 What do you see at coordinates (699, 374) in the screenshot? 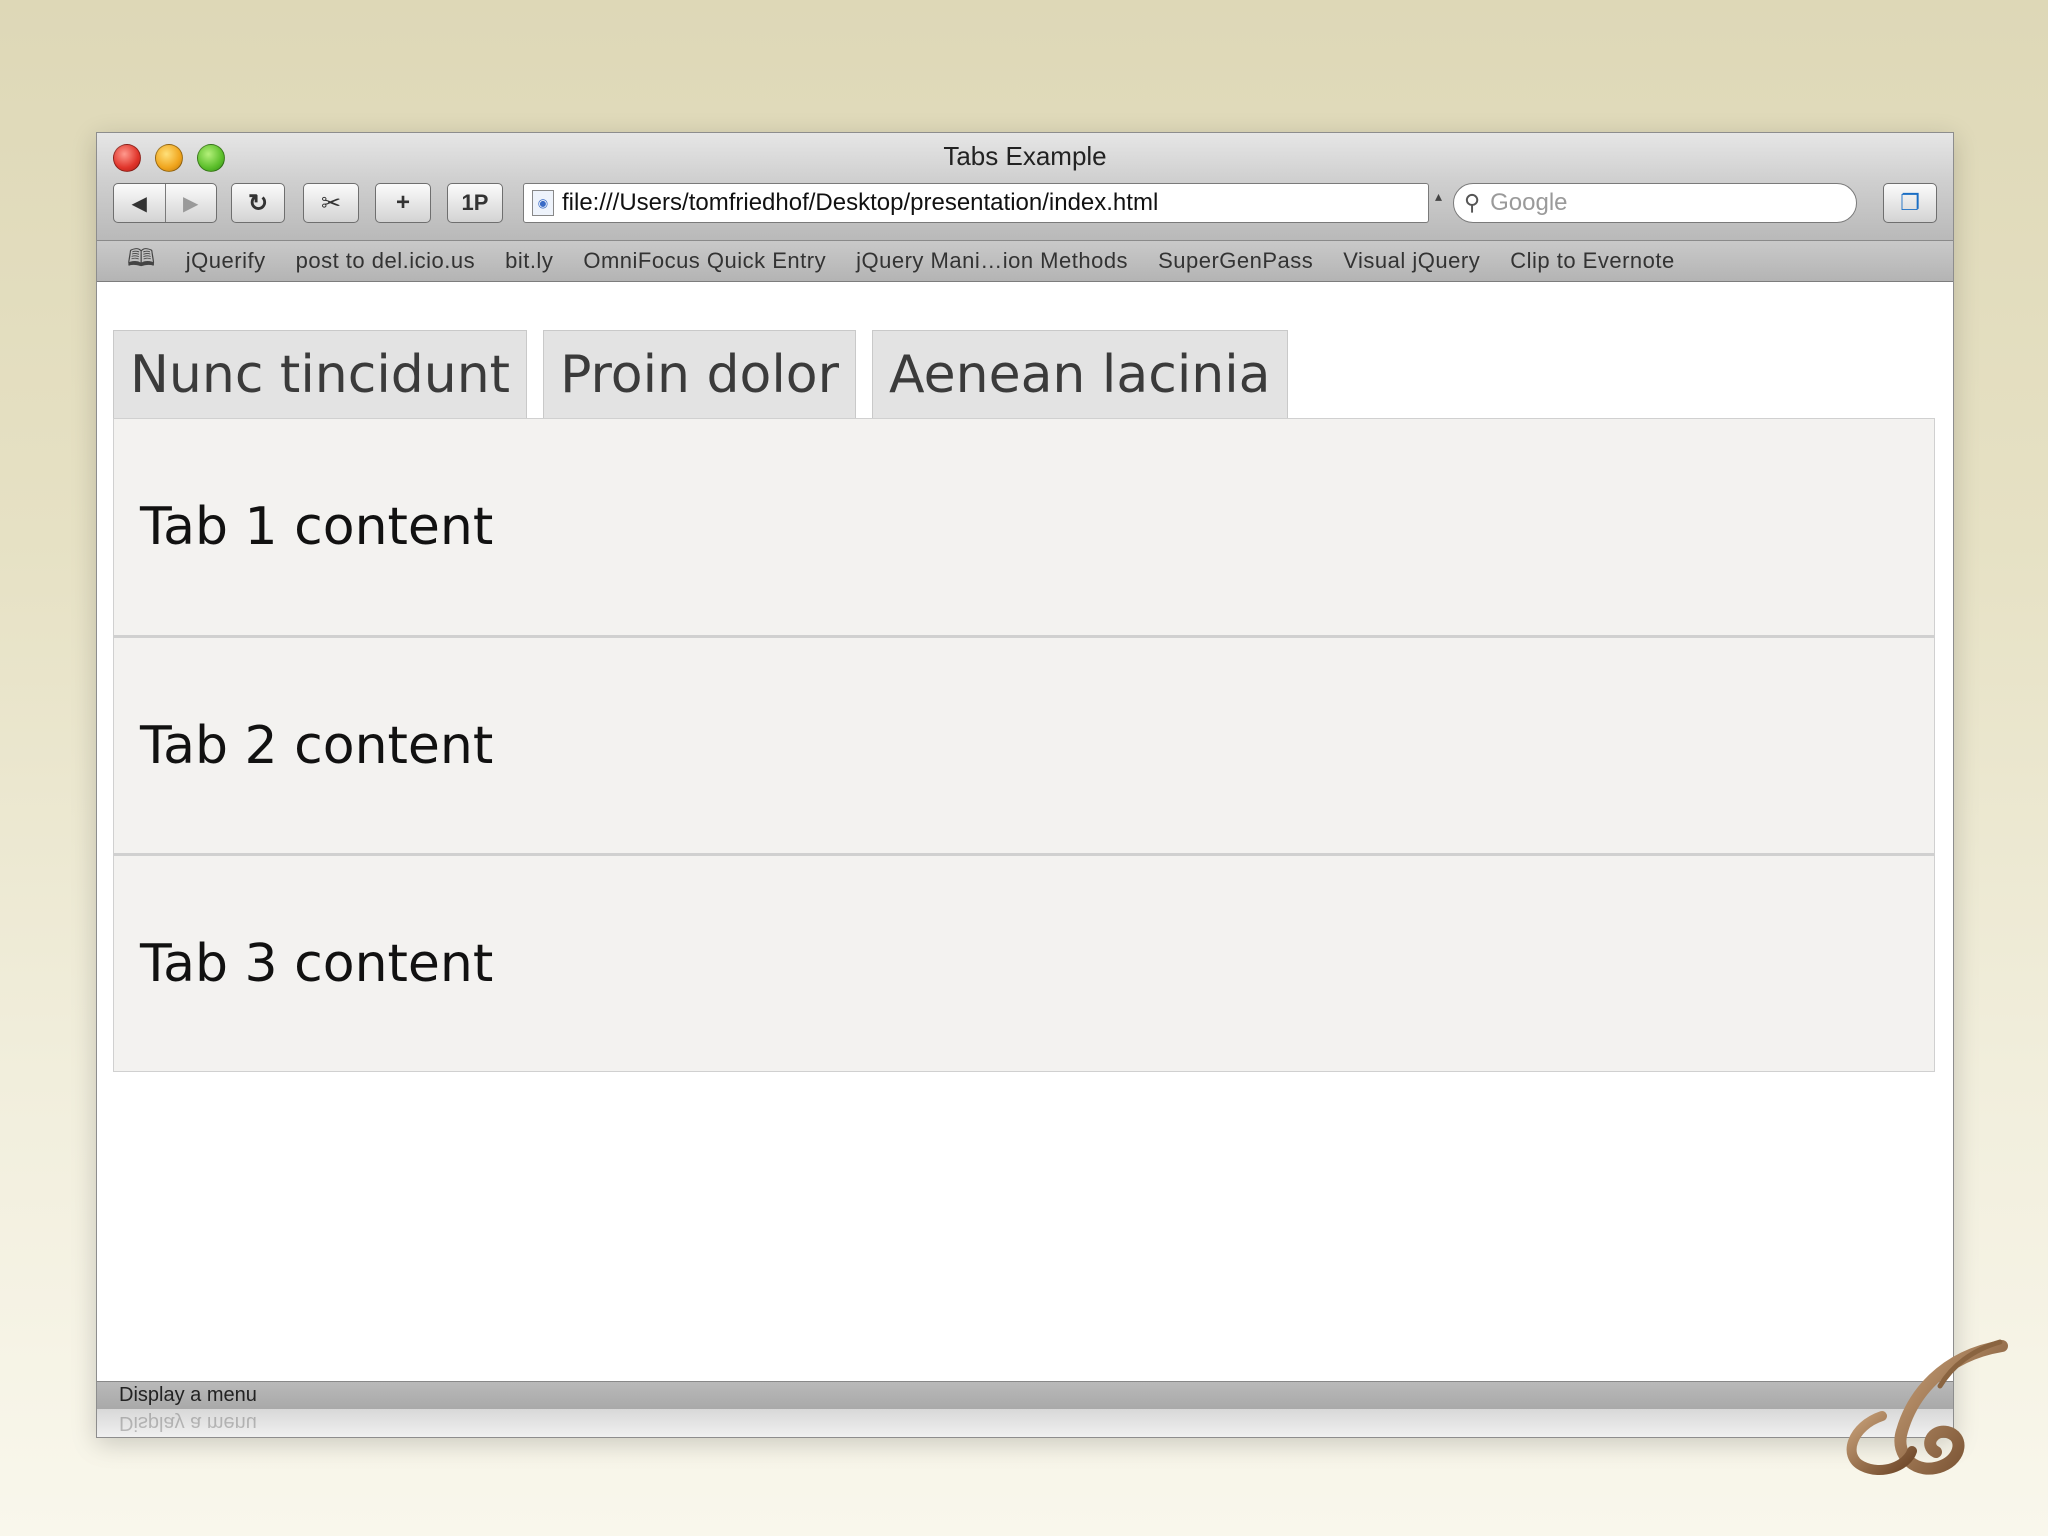
I see `tab-proin-dolor: Proin dolor` at bounding box center [699, 374].